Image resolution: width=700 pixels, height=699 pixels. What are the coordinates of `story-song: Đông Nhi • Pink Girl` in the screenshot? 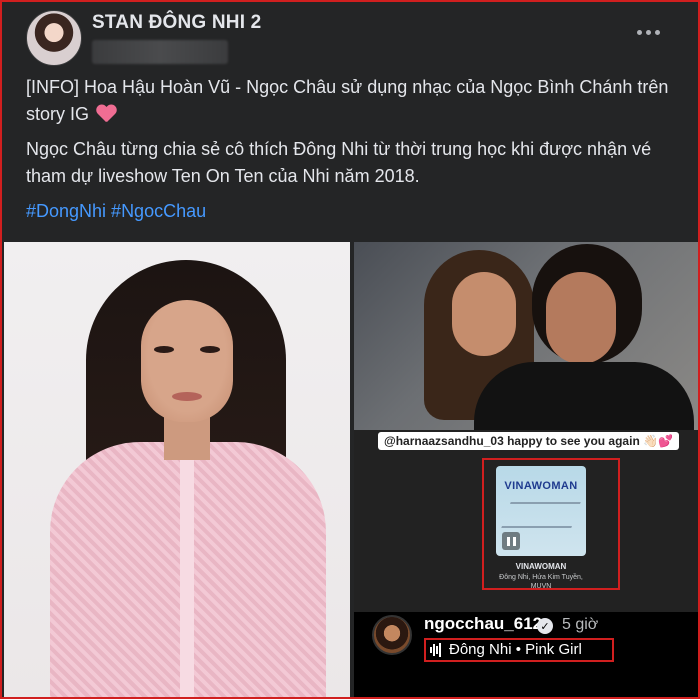 It's located at (506, 649).